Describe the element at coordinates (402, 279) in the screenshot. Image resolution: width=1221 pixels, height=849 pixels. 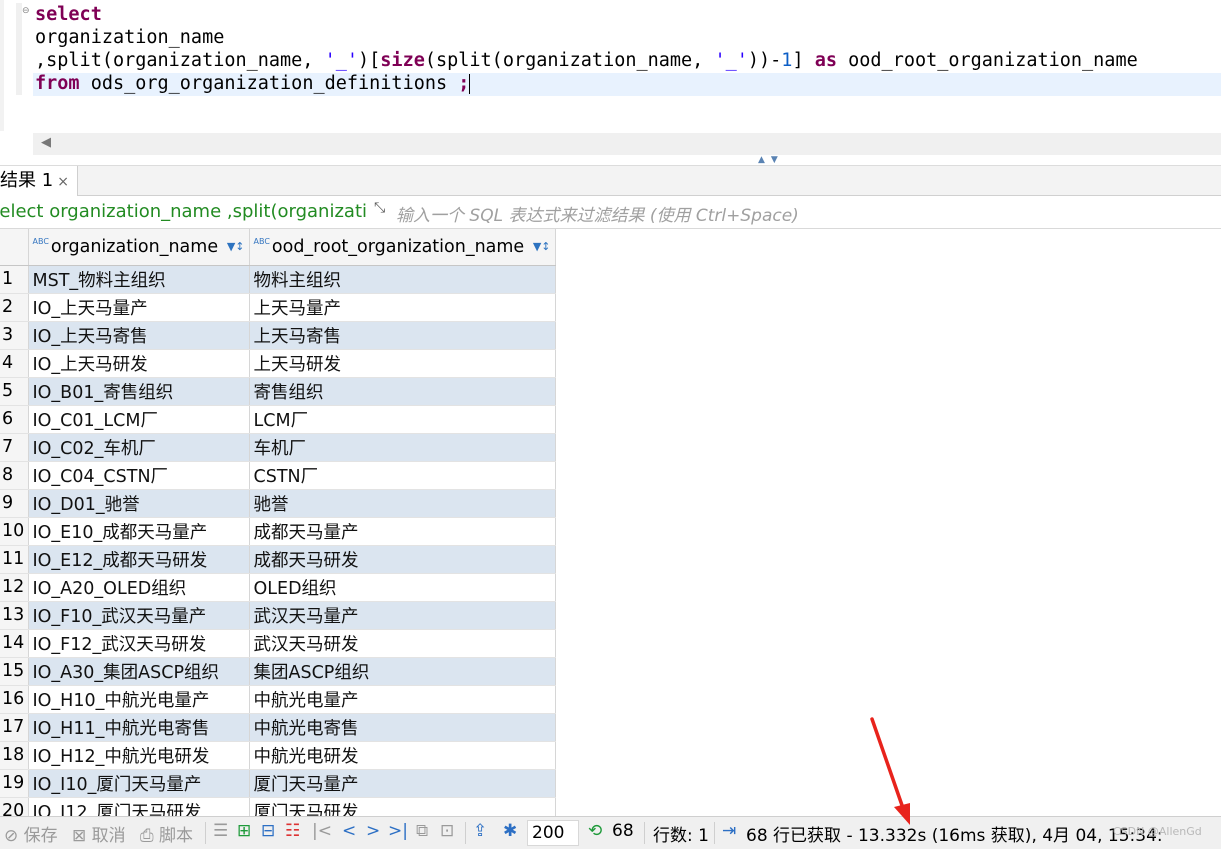
I see `cell-ood-root-organization-name: 物料主组织` at that location.